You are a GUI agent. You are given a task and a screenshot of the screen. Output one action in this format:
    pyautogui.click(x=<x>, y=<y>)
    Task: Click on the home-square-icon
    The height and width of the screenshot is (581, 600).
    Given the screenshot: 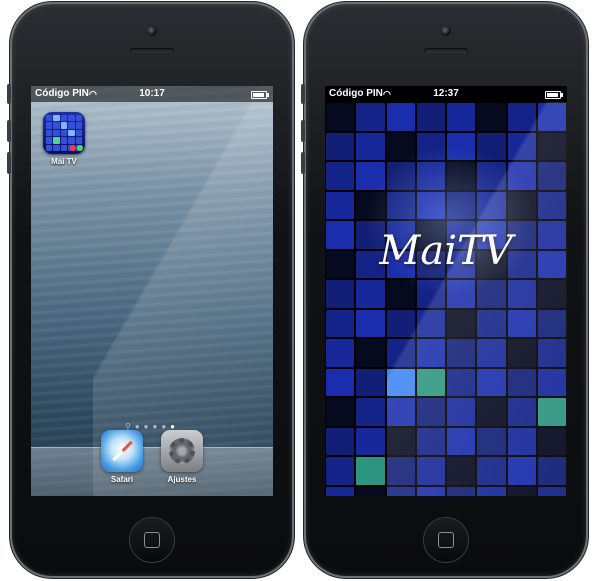 What is the action you would take?
    pyautogui.click(x=446, y=540)
    